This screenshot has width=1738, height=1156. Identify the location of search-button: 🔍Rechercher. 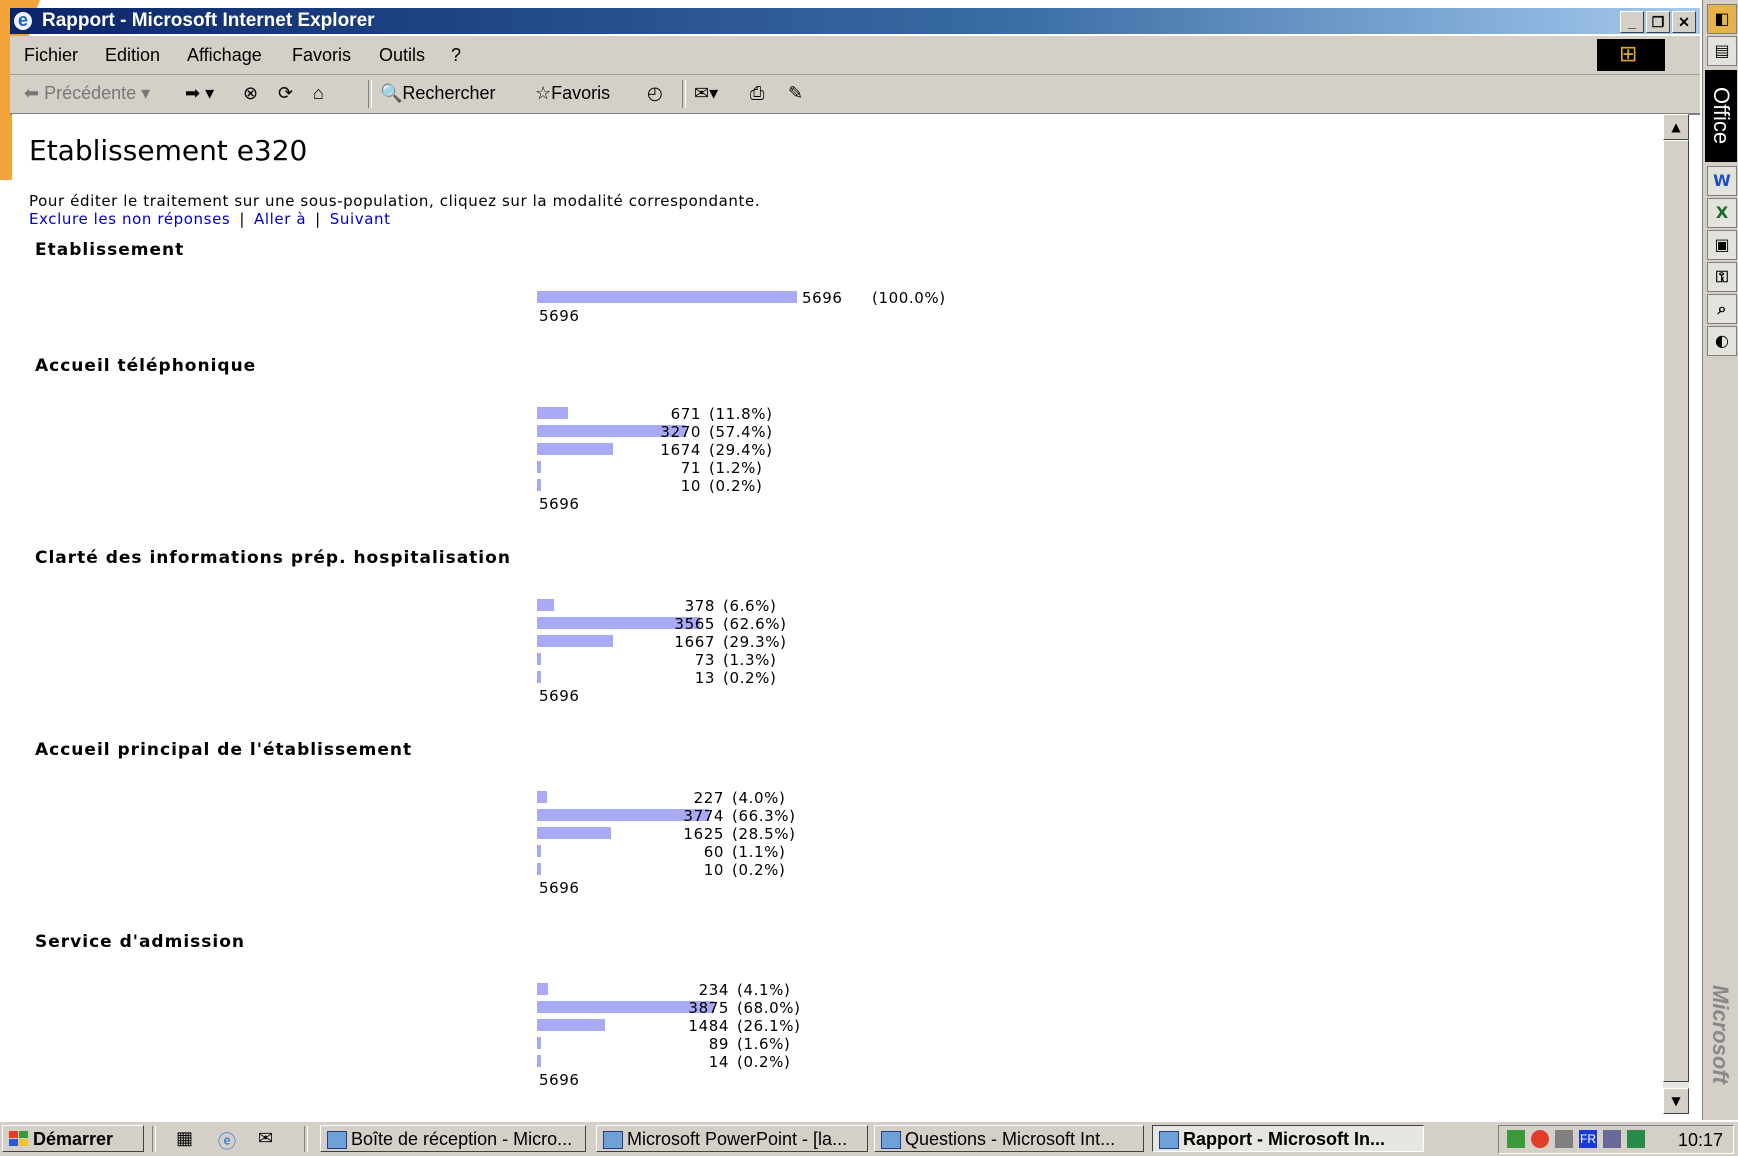
(437, 93).